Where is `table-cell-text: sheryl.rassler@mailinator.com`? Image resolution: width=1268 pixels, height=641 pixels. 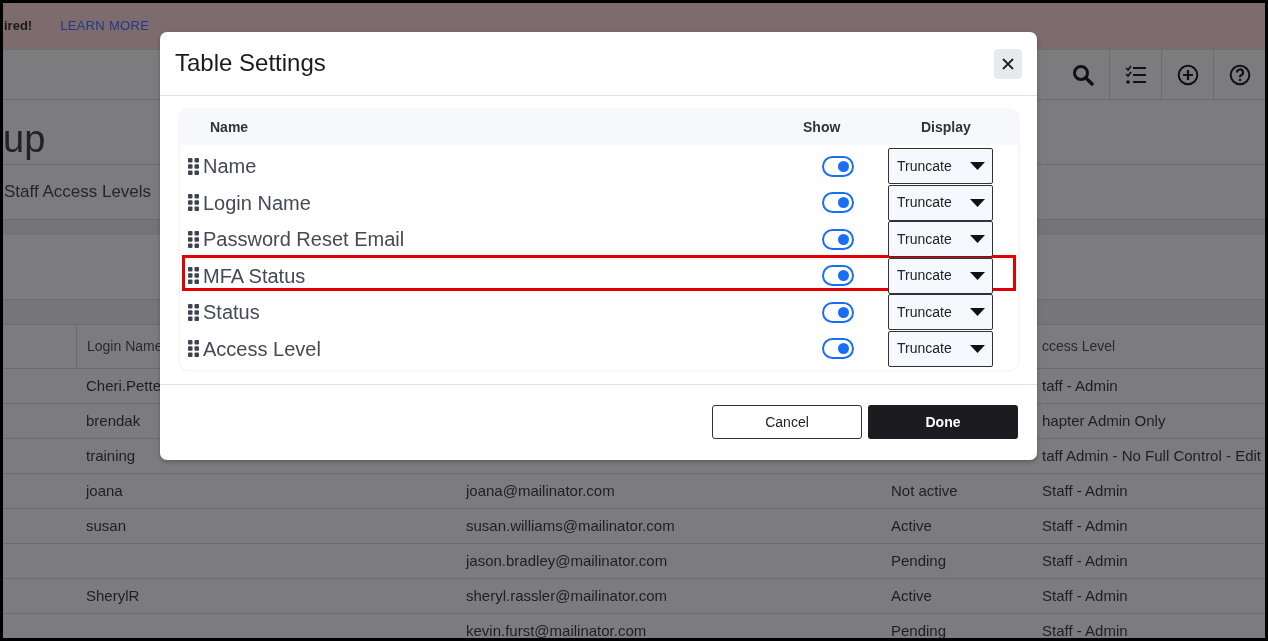 table-cell-text: sheryl.rassler@mailinator.com is located at coordinates (567, 595).